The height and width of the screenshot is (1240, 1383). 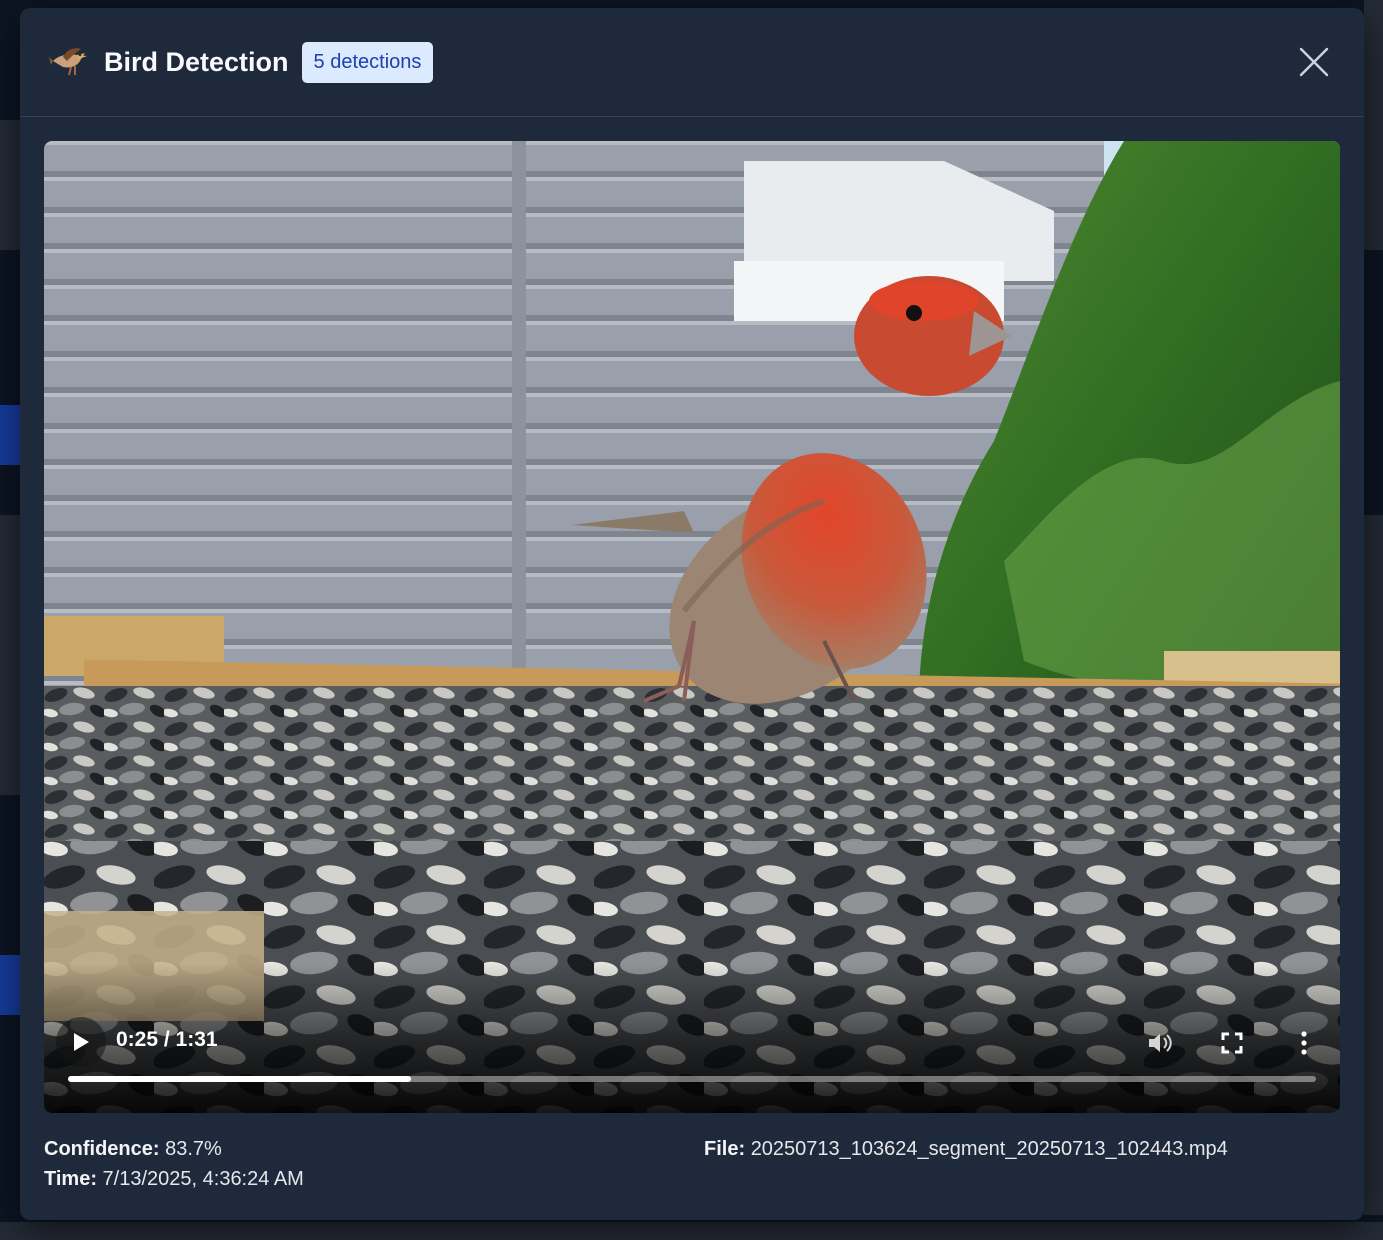 I want to click on confidence-value: 83.7%, so click(x=193, y=1149).